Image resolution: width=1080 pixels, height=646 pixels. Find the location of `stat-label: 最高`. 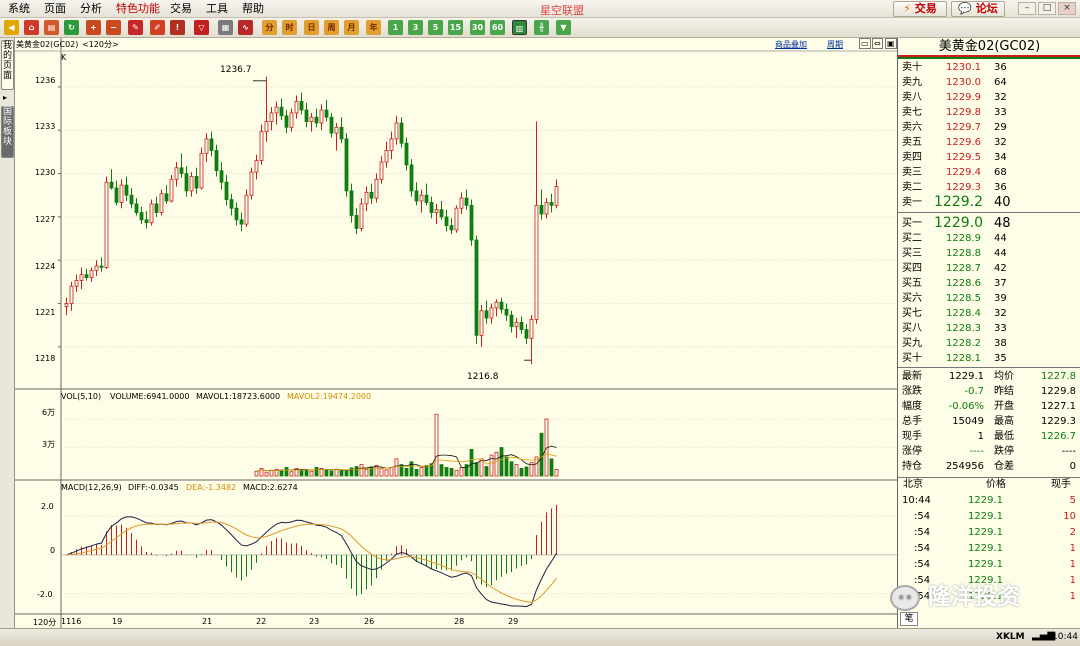

stat-label: 最高 is located at coordinates (1004, 421).